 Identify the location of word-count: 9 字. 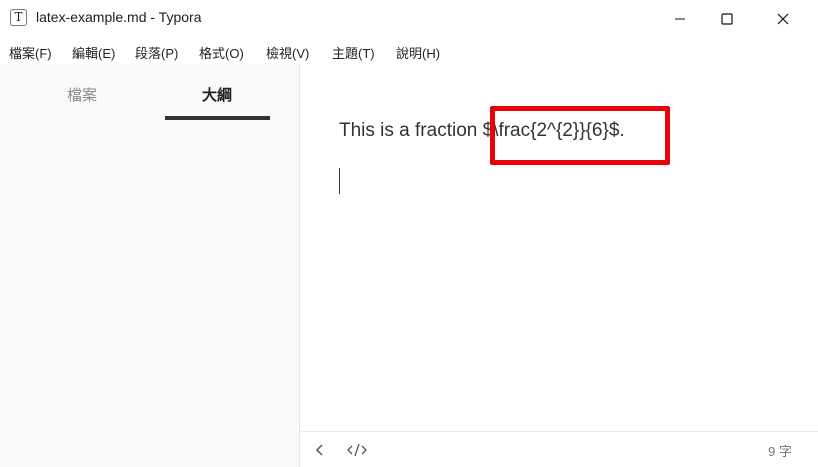
(780, 450).